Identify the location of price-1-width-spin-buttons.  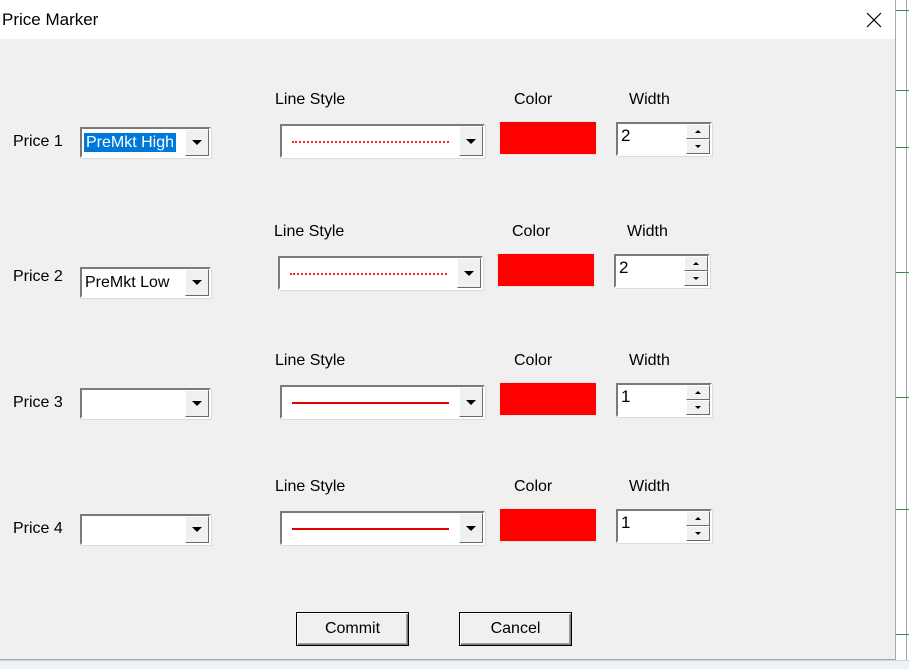
(698, 139).